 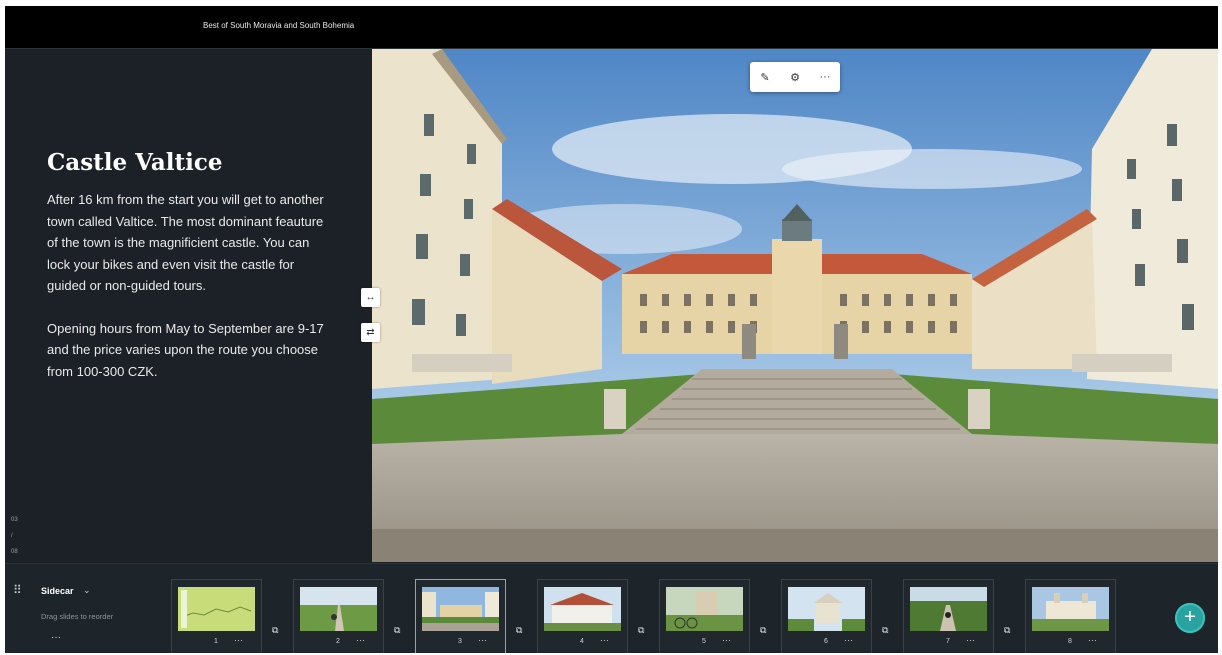 I want to click on slide-thumbnail: 2 ···, so click(x=338, y=616).